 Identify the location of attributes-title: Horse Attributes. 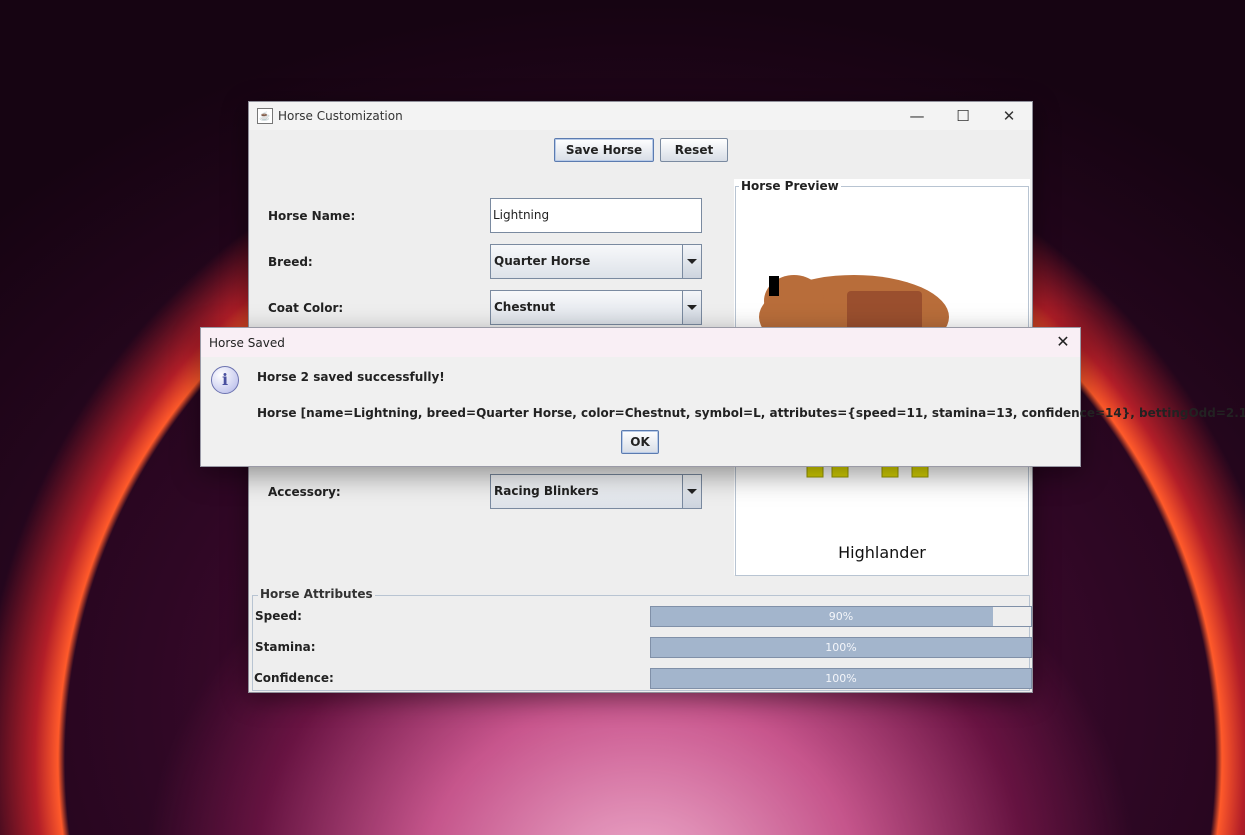
(316, 594).